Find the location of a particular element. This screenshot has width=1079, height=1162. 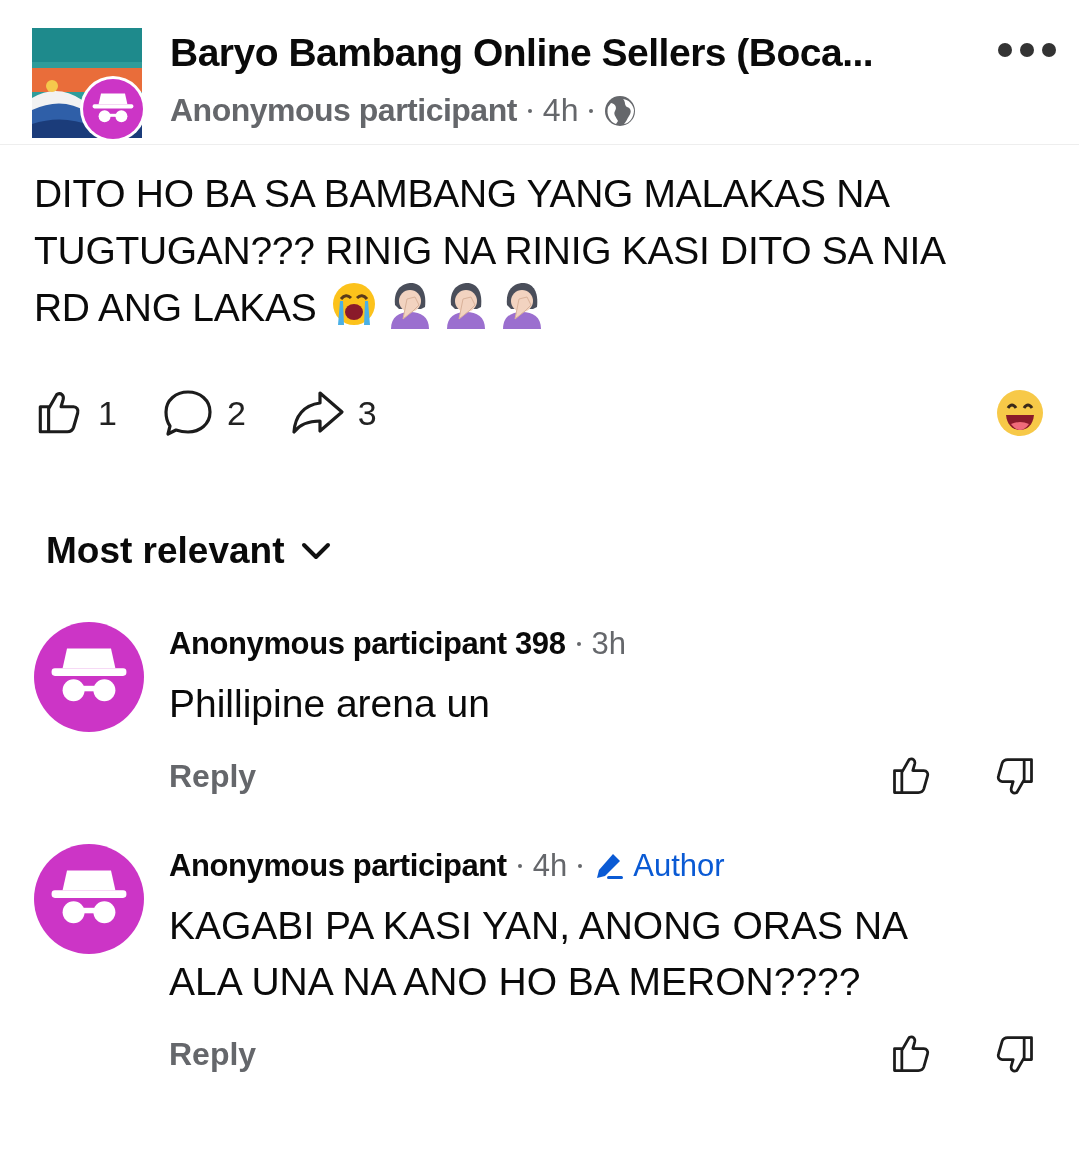

anonymous-avatar is located at coordinates (113, 109).